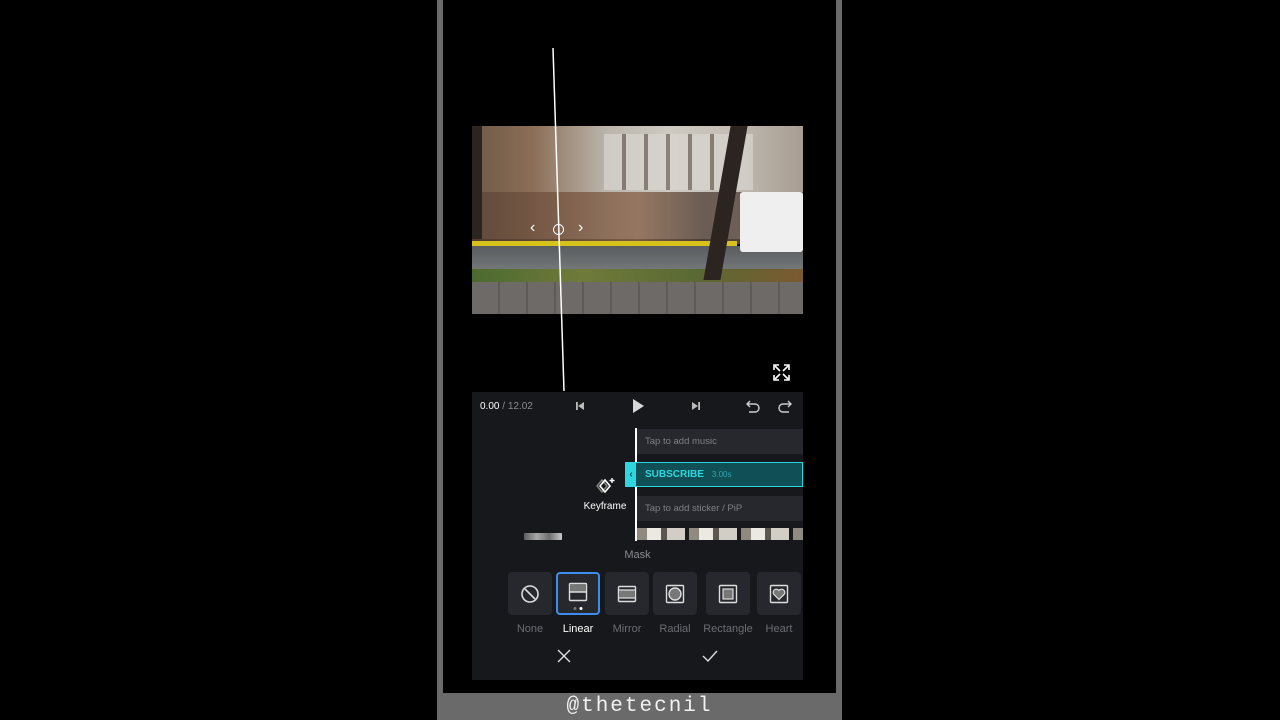  Describe the element at coordinates (781, 372) in the screenshot. I see `fullscreen-icon` at that location.